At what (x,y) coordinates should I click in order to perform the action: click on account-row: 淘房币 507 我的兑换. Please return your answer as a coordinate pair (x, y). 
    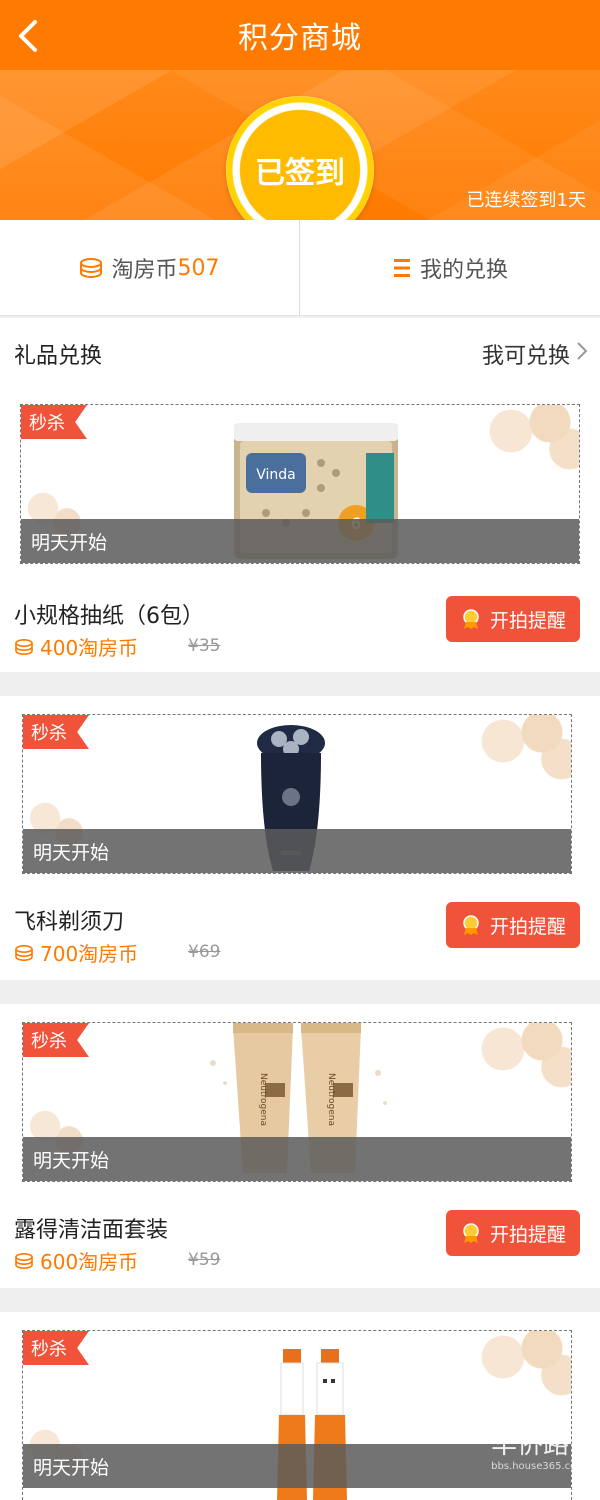
    Looking at the image, I should click on (300, 268).